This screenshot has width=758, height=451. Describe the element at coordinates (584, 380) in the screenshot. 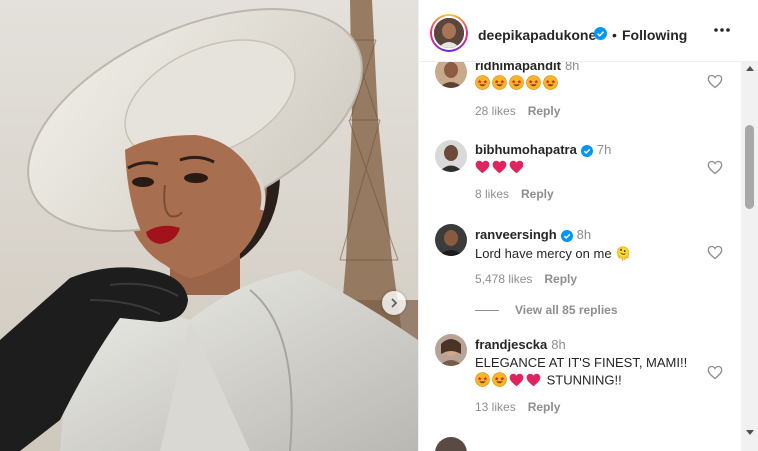

I see `comment-text-stunning: STUNNING!!` at that location.